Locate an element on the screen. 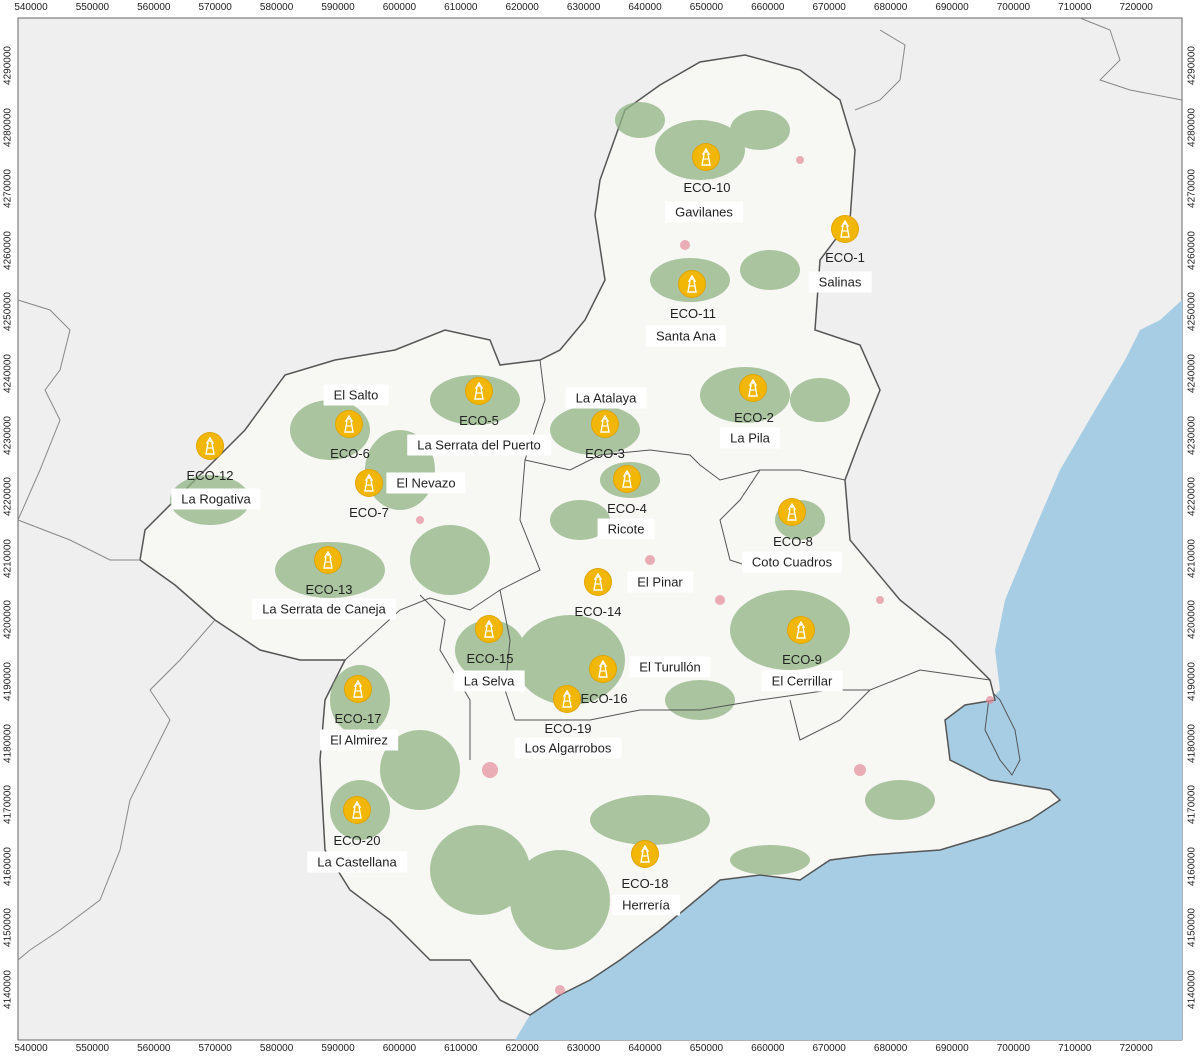 This screenshot has width=1200, height=1058. station-name-label: Coto Cuadros is located at coordinates (792, 562).